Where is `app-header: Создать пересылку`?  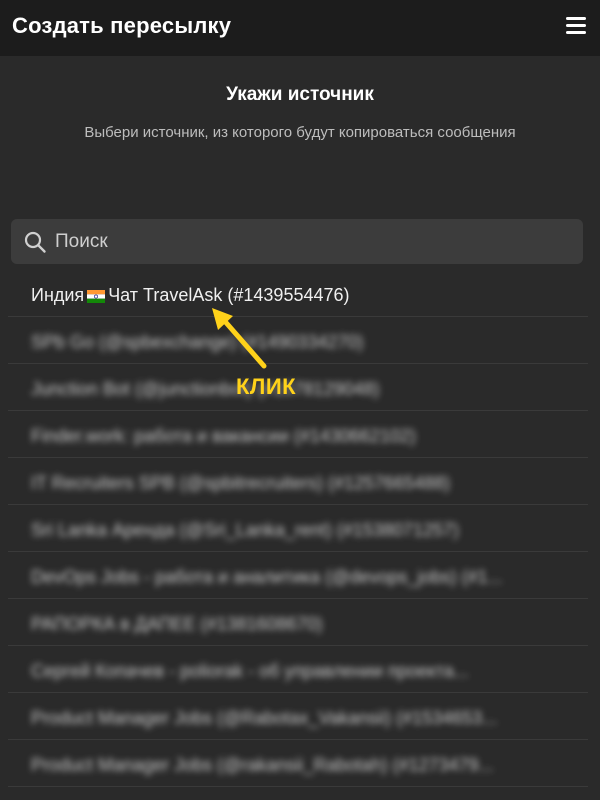
app-header: Создать пересылку is located at coordinates (300, 28).